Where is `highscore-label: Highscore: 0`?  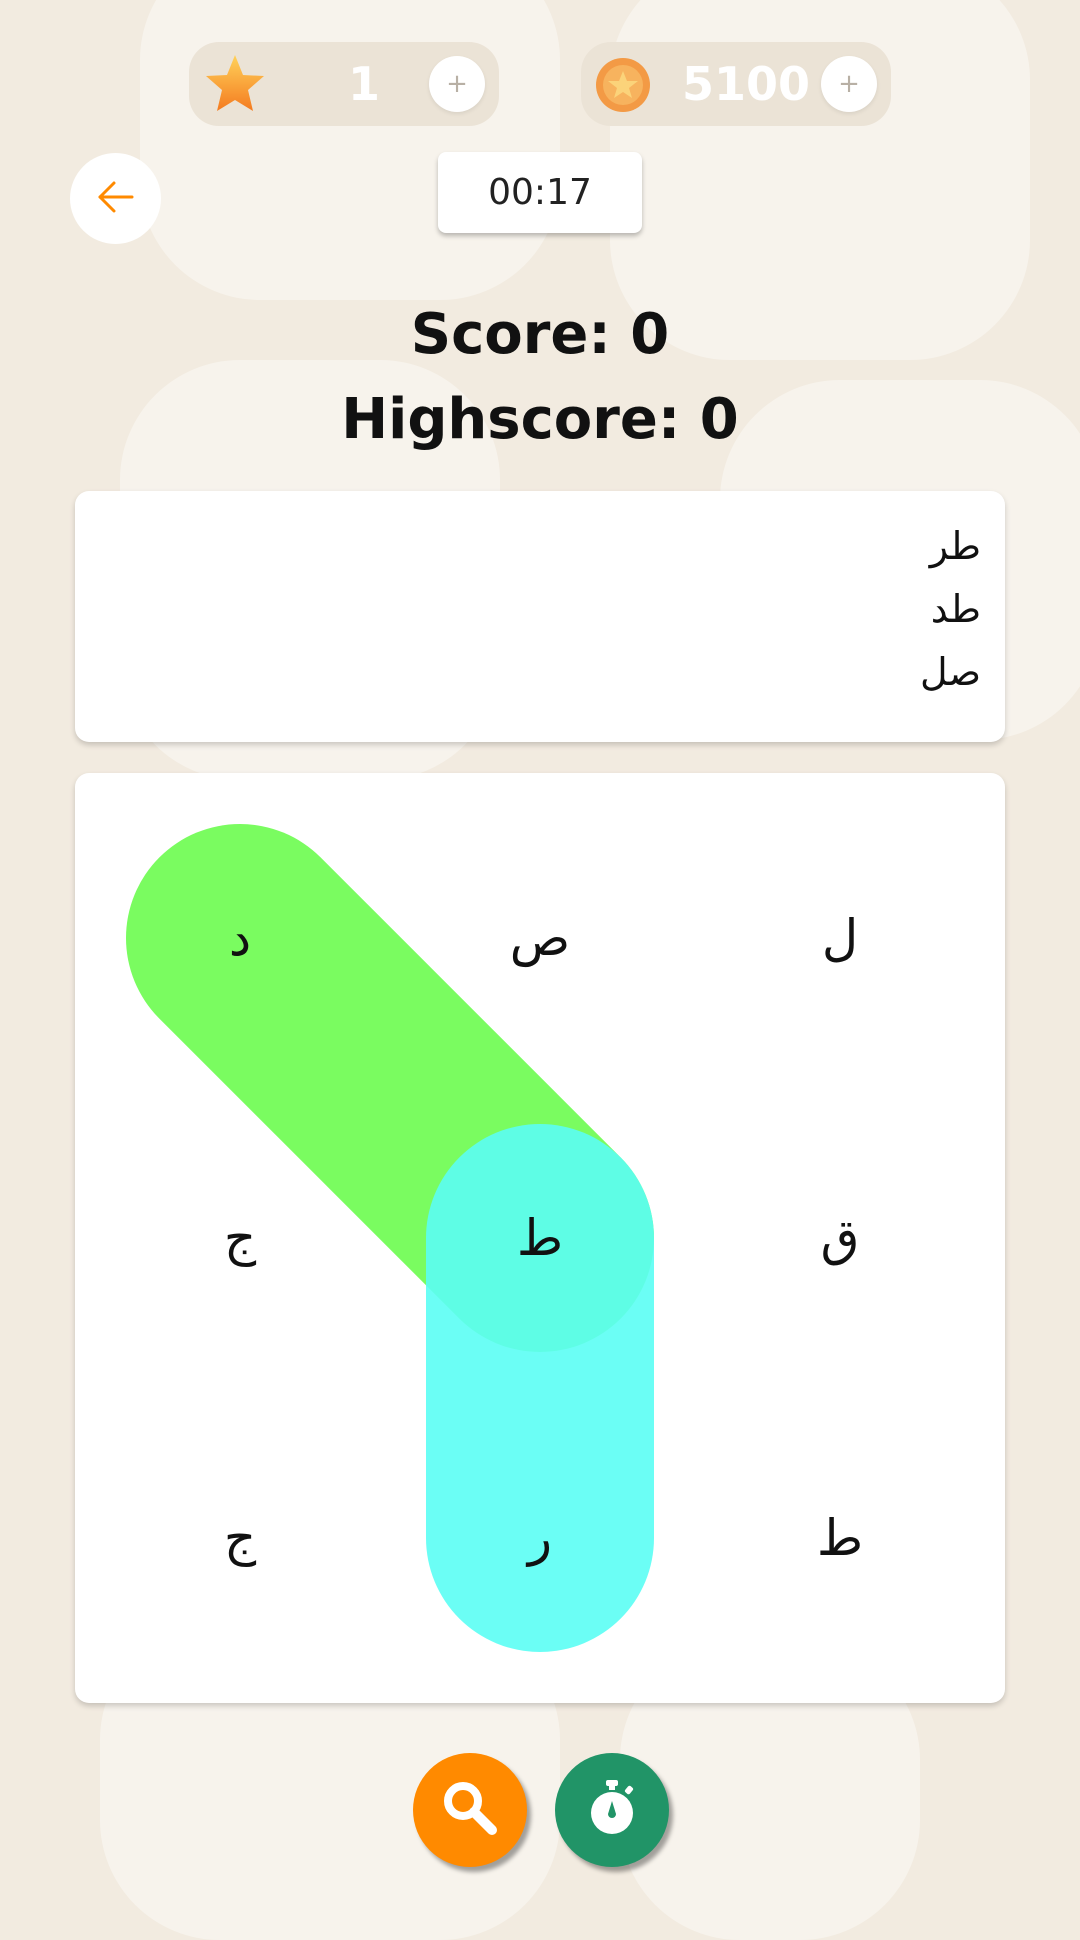
highscore-label: Highscore: 0 is located at coordinates (540, 419).